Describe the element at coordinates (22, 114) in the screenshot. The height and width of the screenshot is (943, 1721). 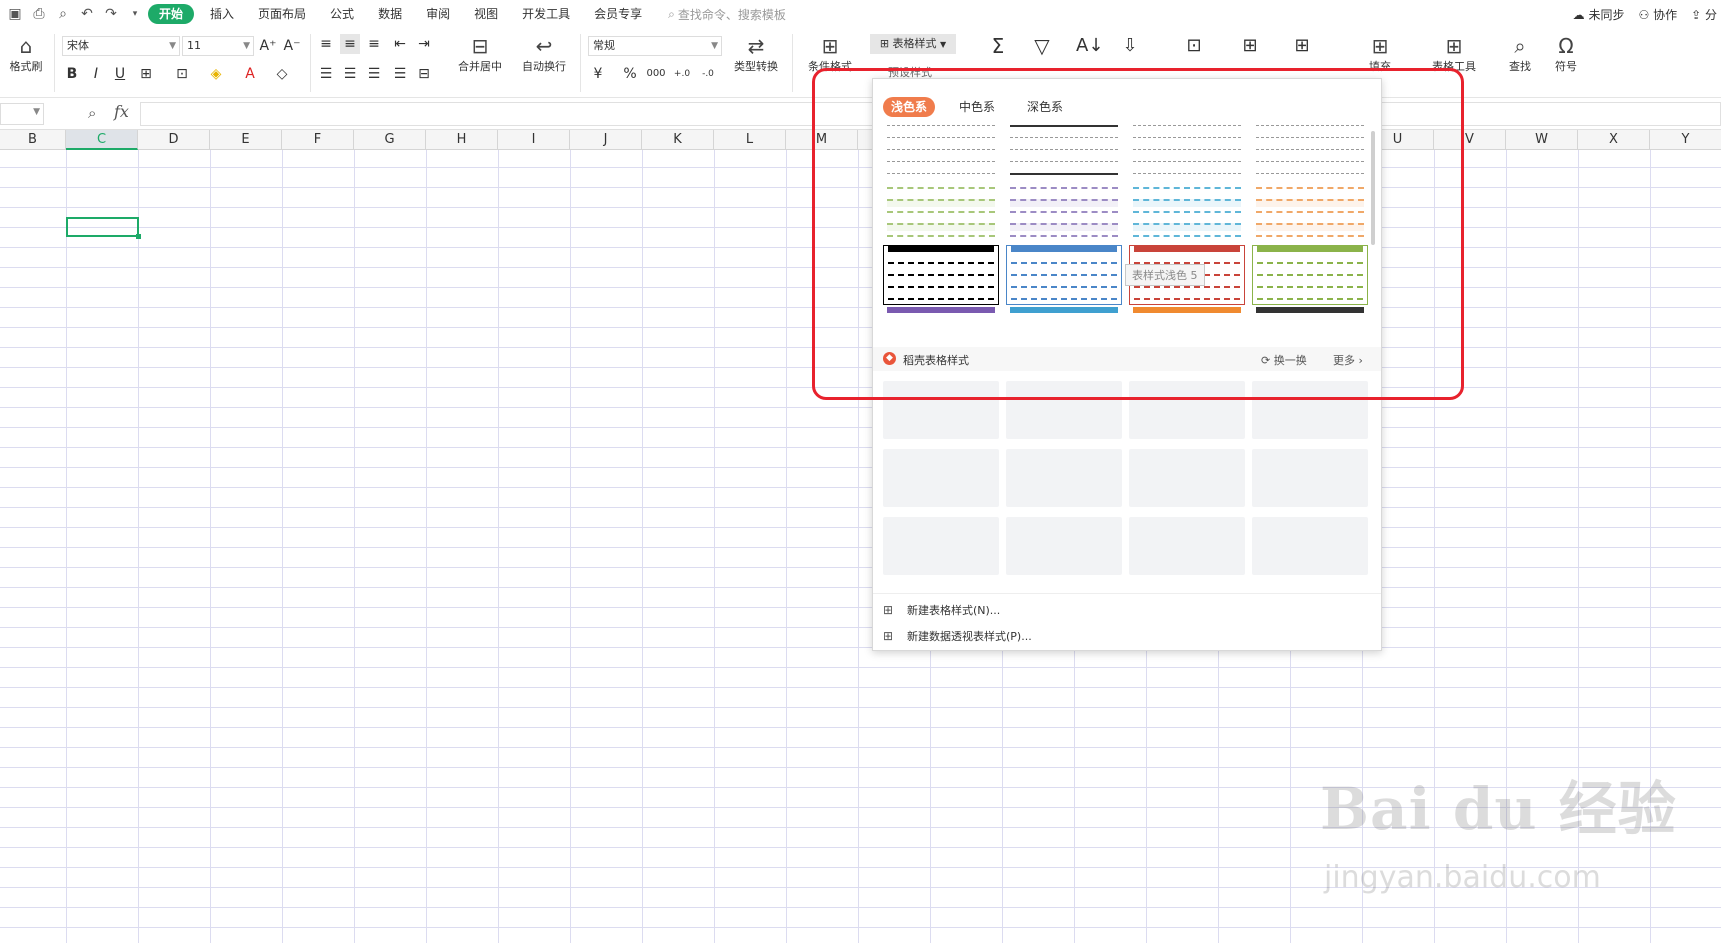
I see `name-box: ▼` at that location.